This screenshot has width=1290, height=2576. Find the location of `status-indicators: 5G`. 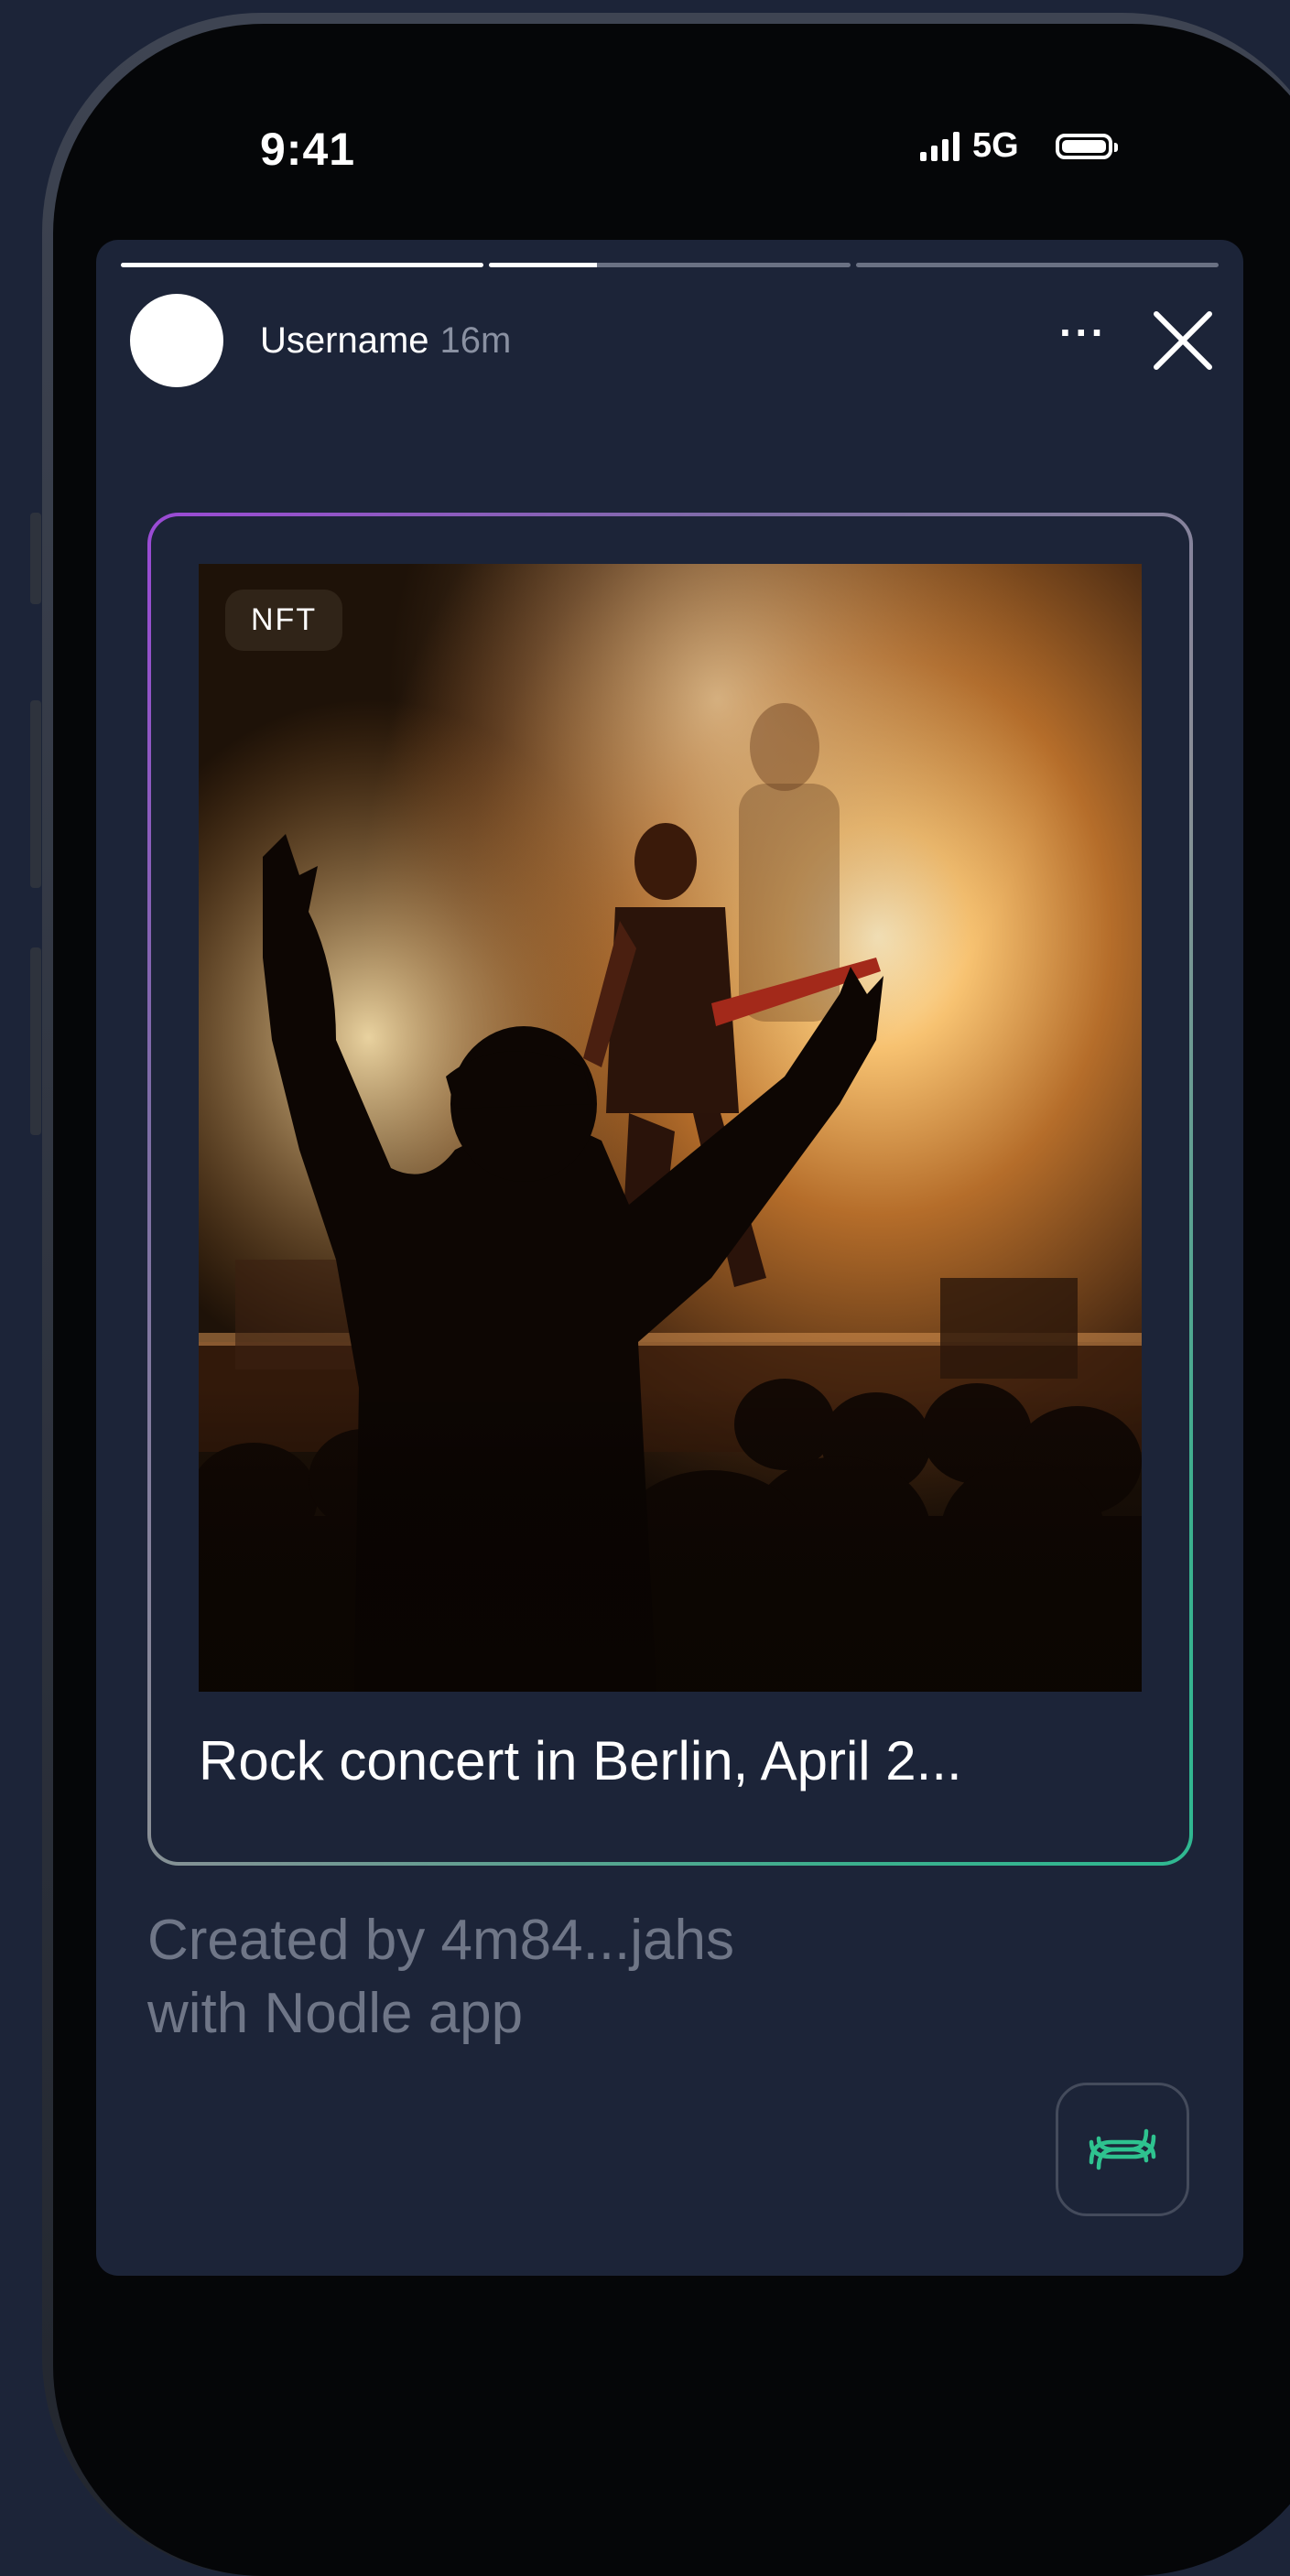

status-indicators: 5G is located at coordinates (1019, 146).